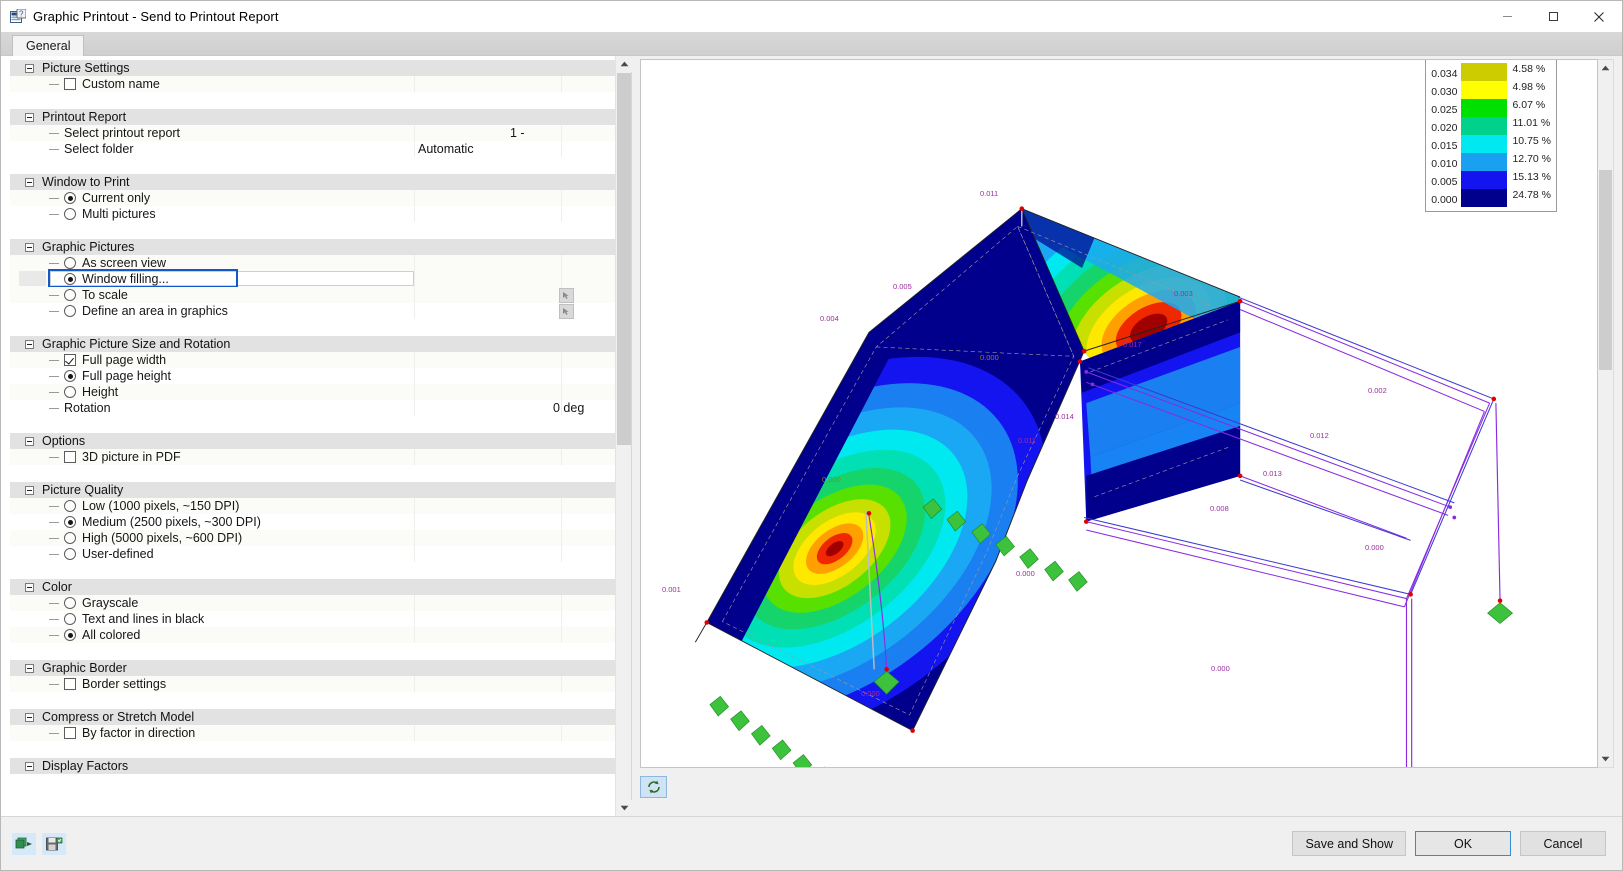  Describe the element at coordinates (1507, 16) in the screenshot. I see `minimize-button` at that location.